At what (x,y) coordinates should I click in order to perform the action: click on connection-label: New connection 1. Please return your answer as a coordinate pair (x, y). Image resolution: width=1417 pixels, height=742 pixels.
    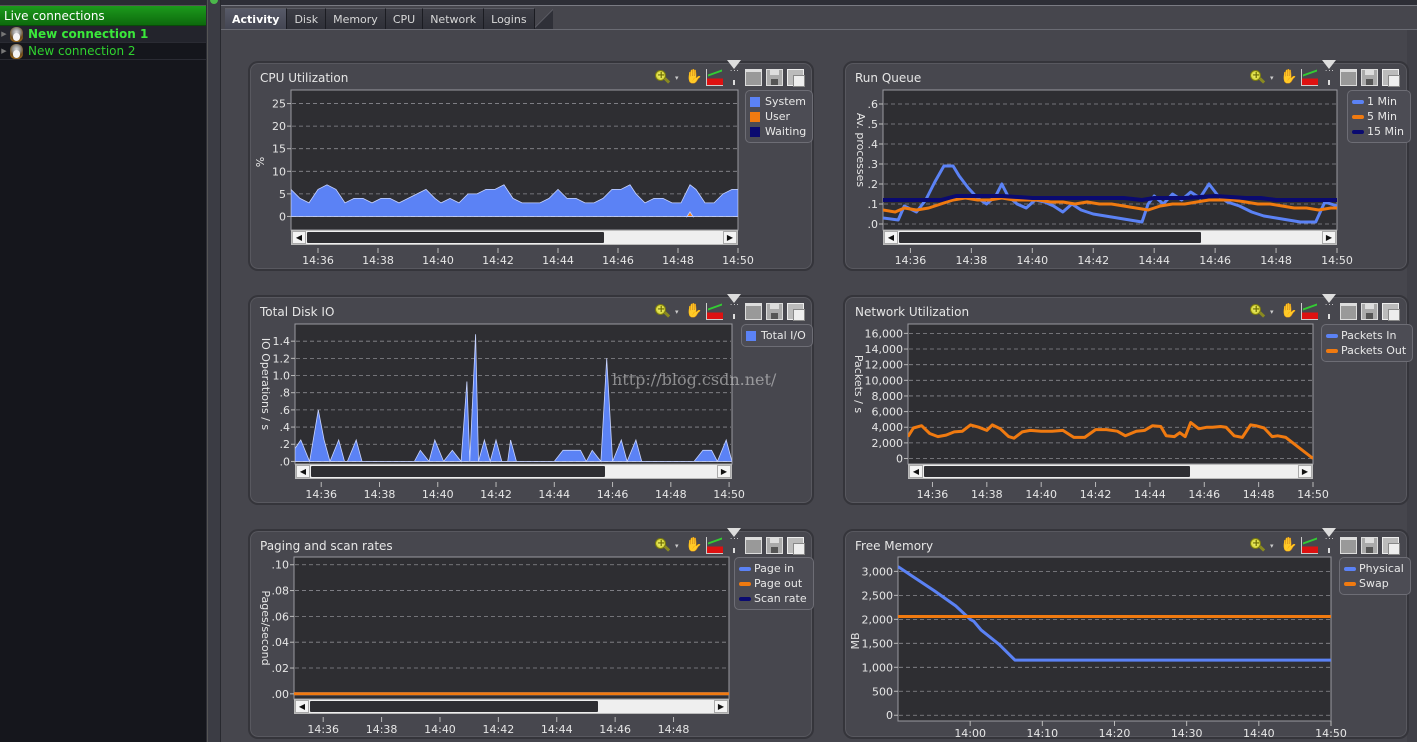
    Looking at the image, I should click on (88, 34).